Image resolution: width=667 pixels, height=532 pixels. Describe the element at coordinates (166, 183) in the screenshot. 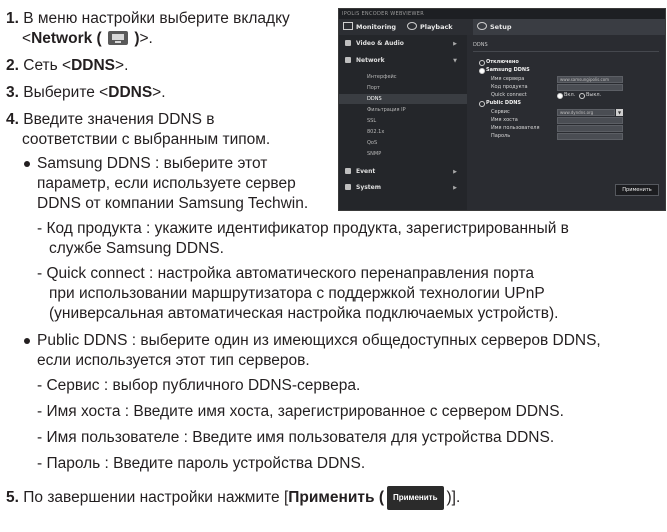

I see `samsung-ddns-line-2: параметр, если используете сервер` at that location.